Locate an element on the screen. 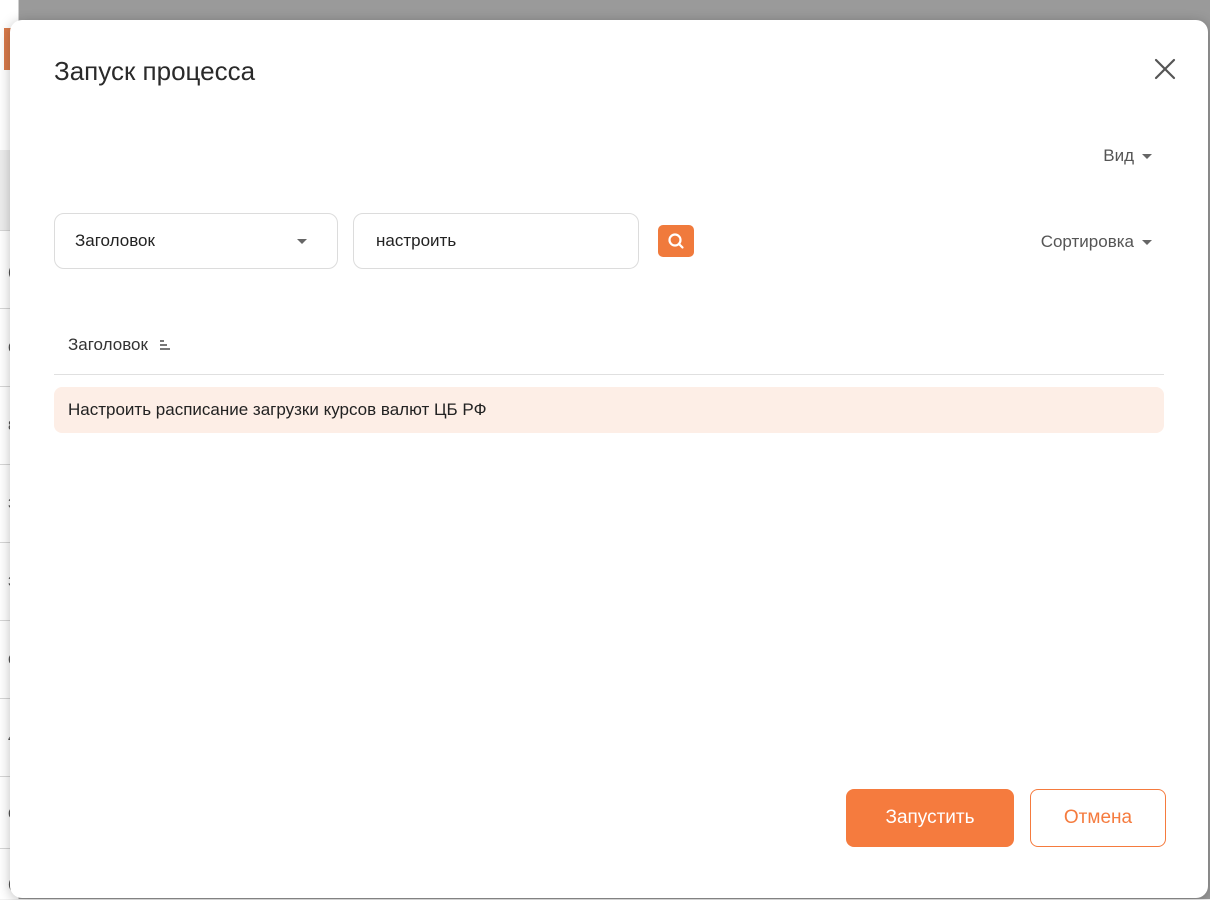 This screenshot has width=1210, height=900. search-field-value: Заголовок is located at coordinates (115, 240).